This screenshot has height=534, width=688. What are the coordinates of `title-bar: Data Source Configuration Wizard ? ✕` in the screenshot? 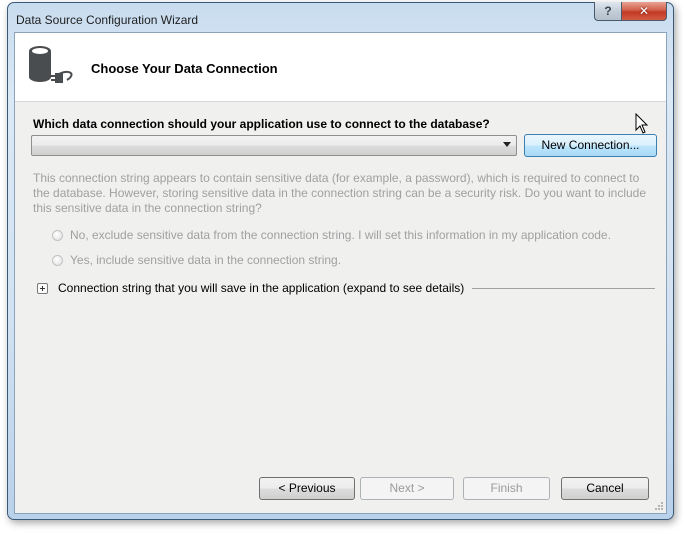 It's located at (340, 17).